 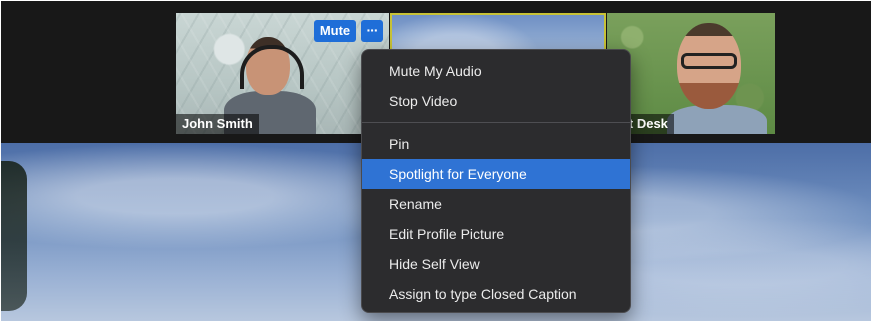 I want to click on video-tile-front-desk: ont Desk, so click(x=691, y=73).